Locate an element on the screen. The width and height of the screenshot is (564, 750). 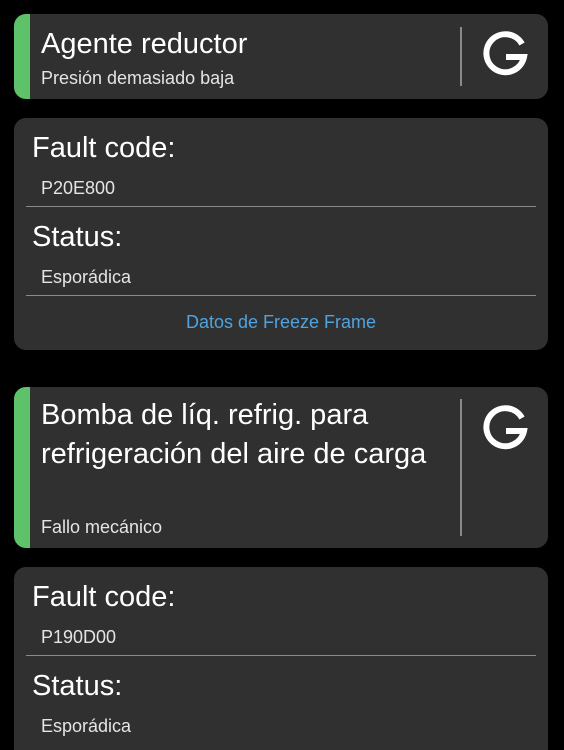
fault-code-value: P190D00 is located at coordinates (79, 637).